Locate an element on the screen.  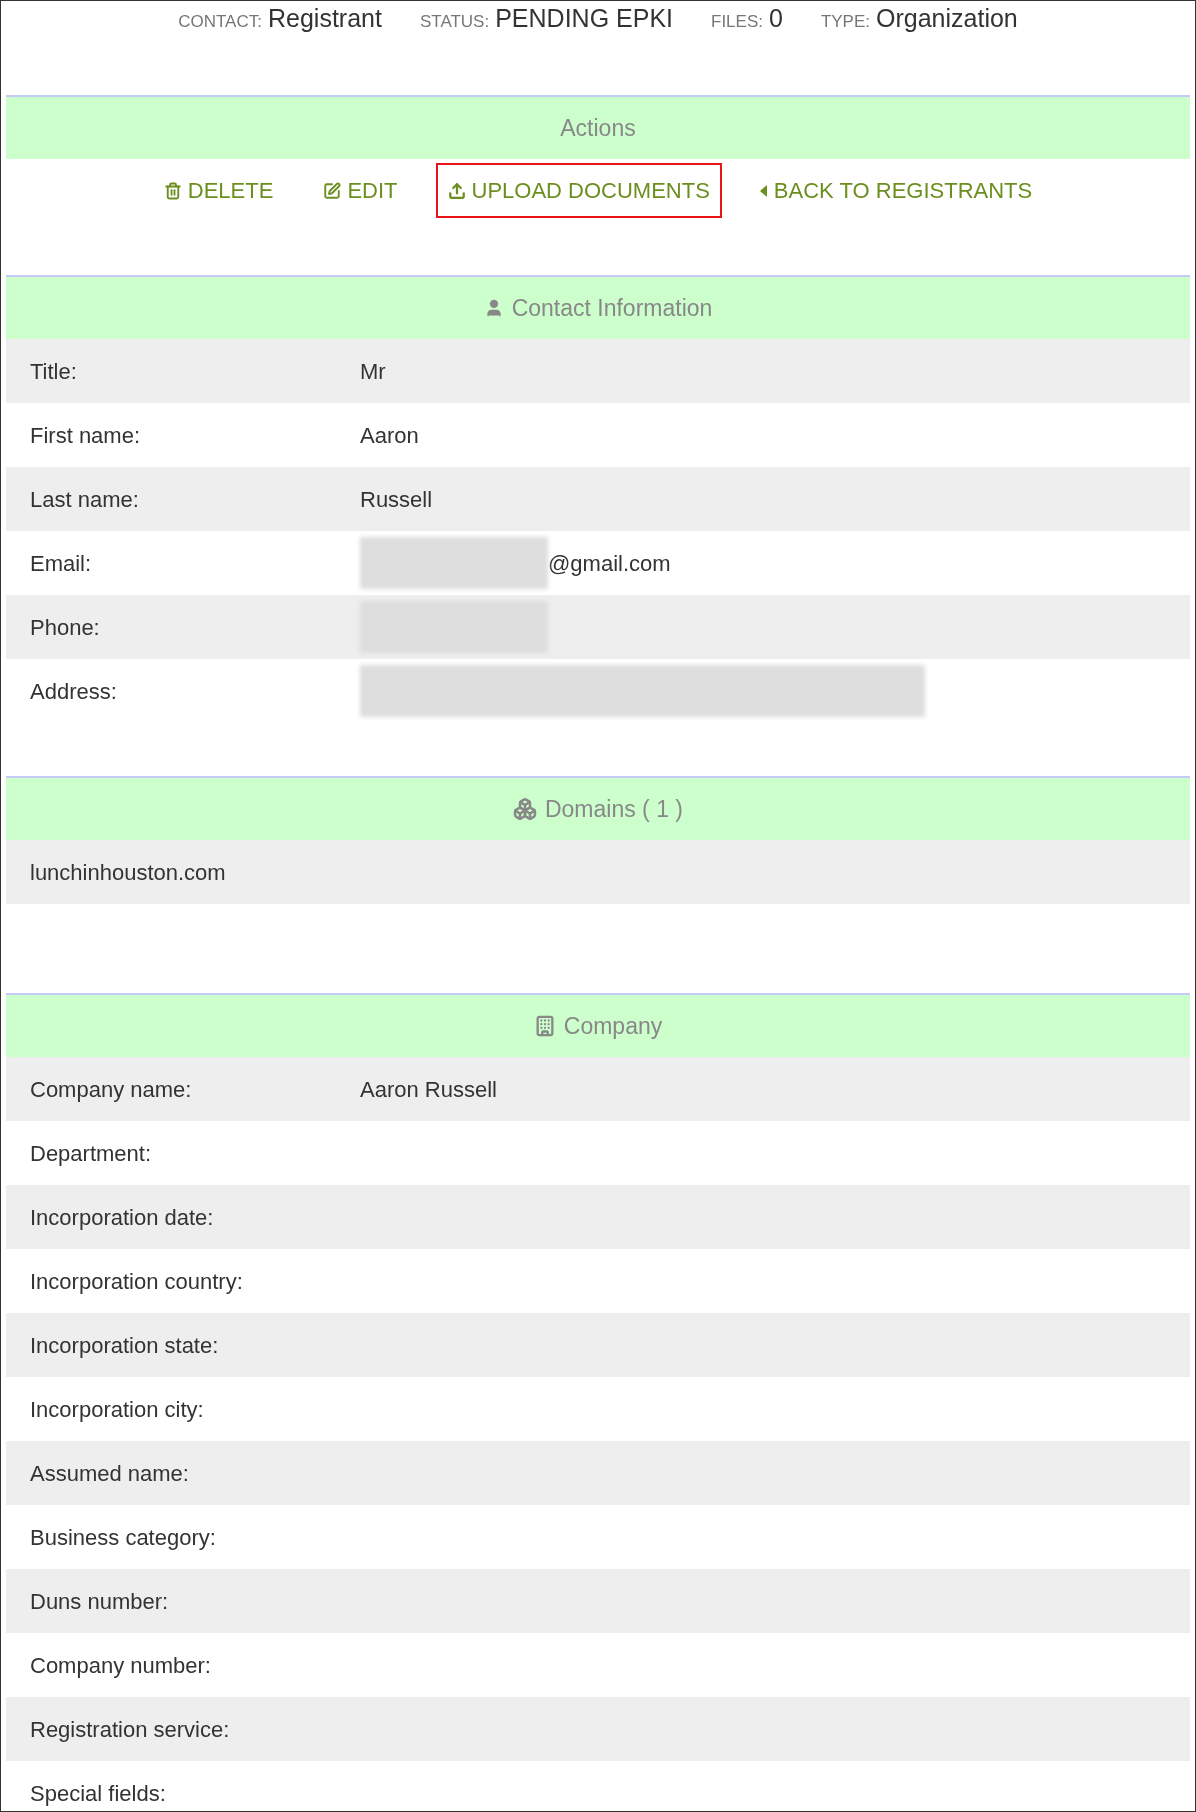
action-link: UPLOAD DOCUMENTS is located at coordinates (578, 190).